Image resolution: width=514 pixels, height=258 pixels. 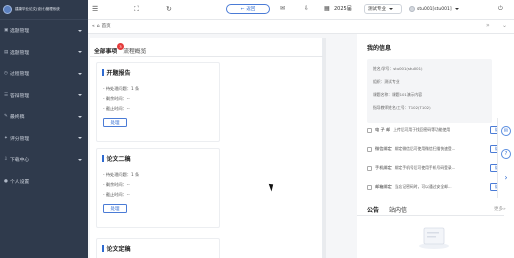 What do you see at coordinates (44, 96) in the screenshot?
I see `sidebar-item-defense: ☰ 答辩管理` at bounding box center [44, 96].